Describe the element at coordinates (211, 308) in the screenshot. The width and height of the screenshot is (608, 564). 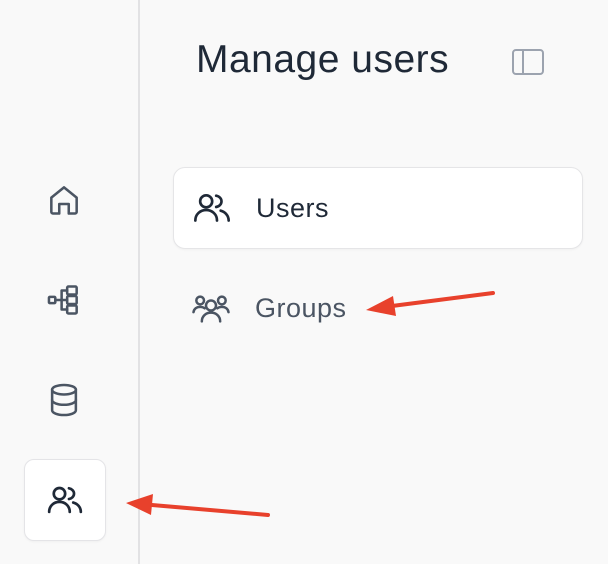
I see `groups-icon` at that location.